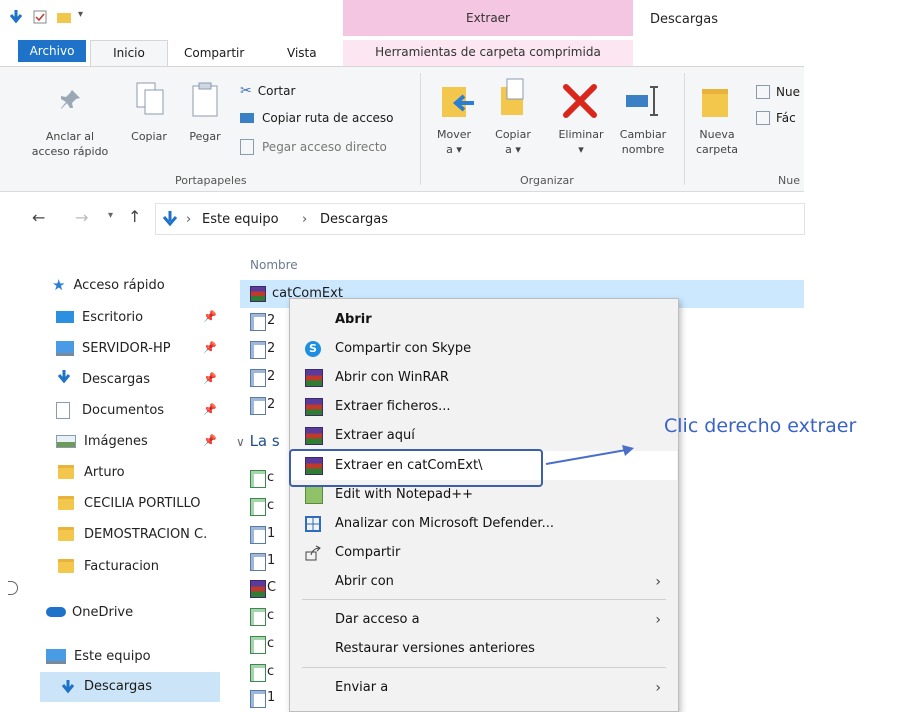 The image size is (904, 712). Describe the element at coordinates (240, 219) in the screenshot. I see `breadcrumb-este-equipo: Este equipo` at that location.